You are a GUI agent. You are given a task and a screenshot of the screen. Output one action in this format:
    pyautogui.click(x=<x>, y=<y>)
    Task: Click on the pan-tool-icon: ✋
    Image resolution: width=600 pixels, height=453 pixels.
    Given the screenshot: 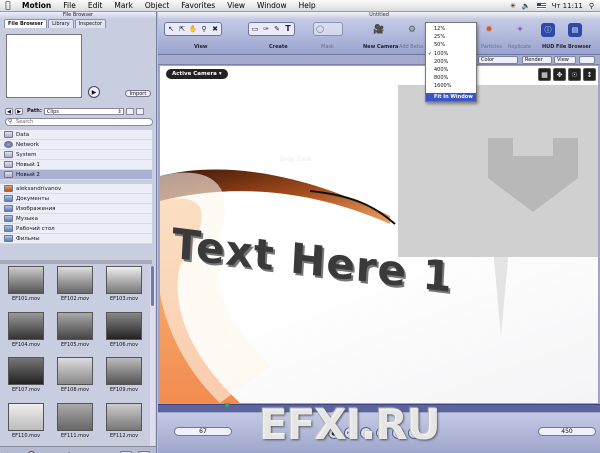 What is the action you would take?
    pyautogui.click(x=193, y=29)
    